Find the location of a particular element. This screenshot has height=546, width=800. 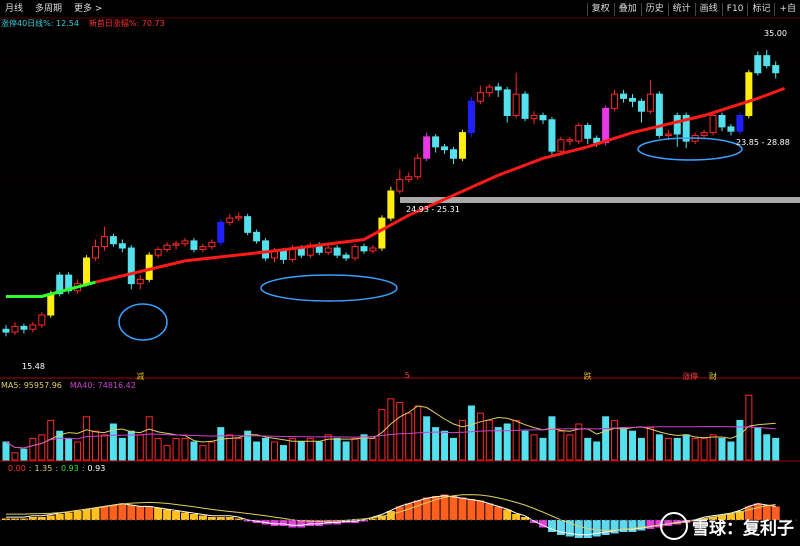

stats-button: 统计 is located at coordinates (681, 9).